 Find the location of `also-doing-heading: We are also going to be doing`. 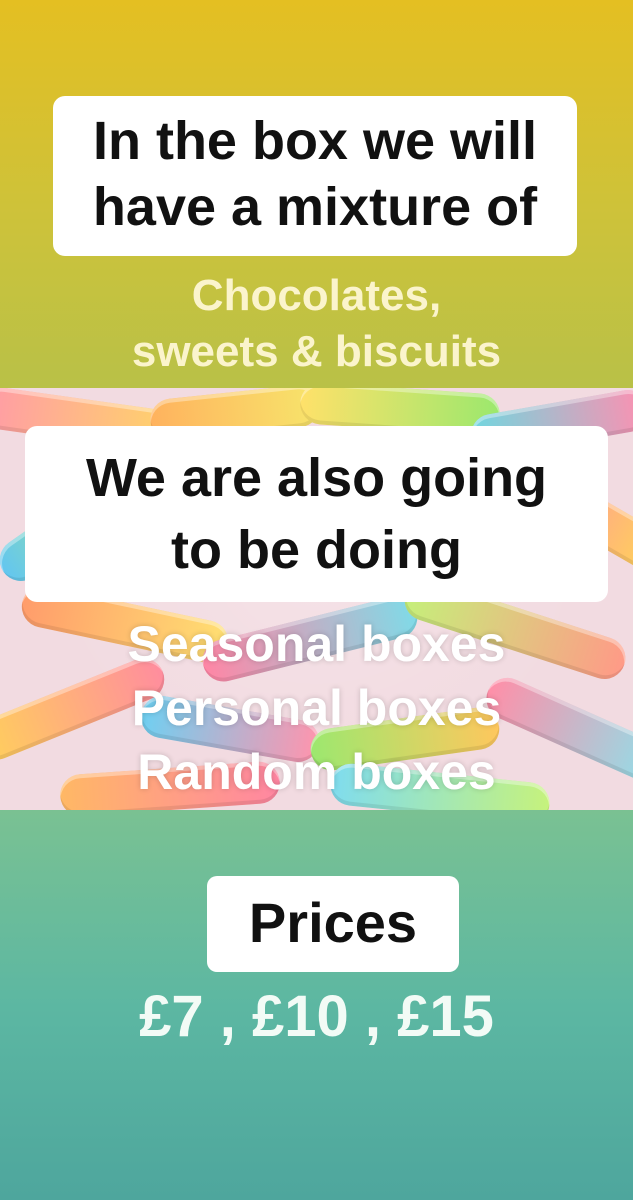

also-doing-heading: We are also going to be doing is located at coordinates (316, 514).